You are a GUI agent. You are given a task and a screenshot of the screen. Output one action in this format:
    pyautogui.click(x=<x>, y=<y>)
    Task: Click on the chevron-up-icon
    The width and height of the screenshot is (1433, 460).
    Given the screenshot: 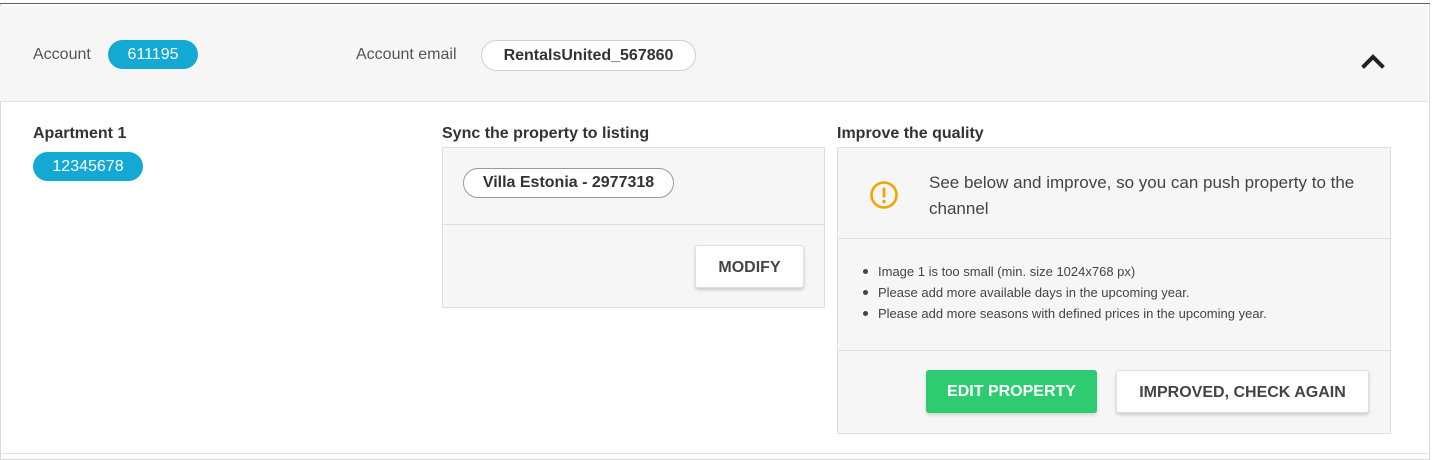 What is the action you would take?
    pyautogui.click(x=1373, y=61)
    